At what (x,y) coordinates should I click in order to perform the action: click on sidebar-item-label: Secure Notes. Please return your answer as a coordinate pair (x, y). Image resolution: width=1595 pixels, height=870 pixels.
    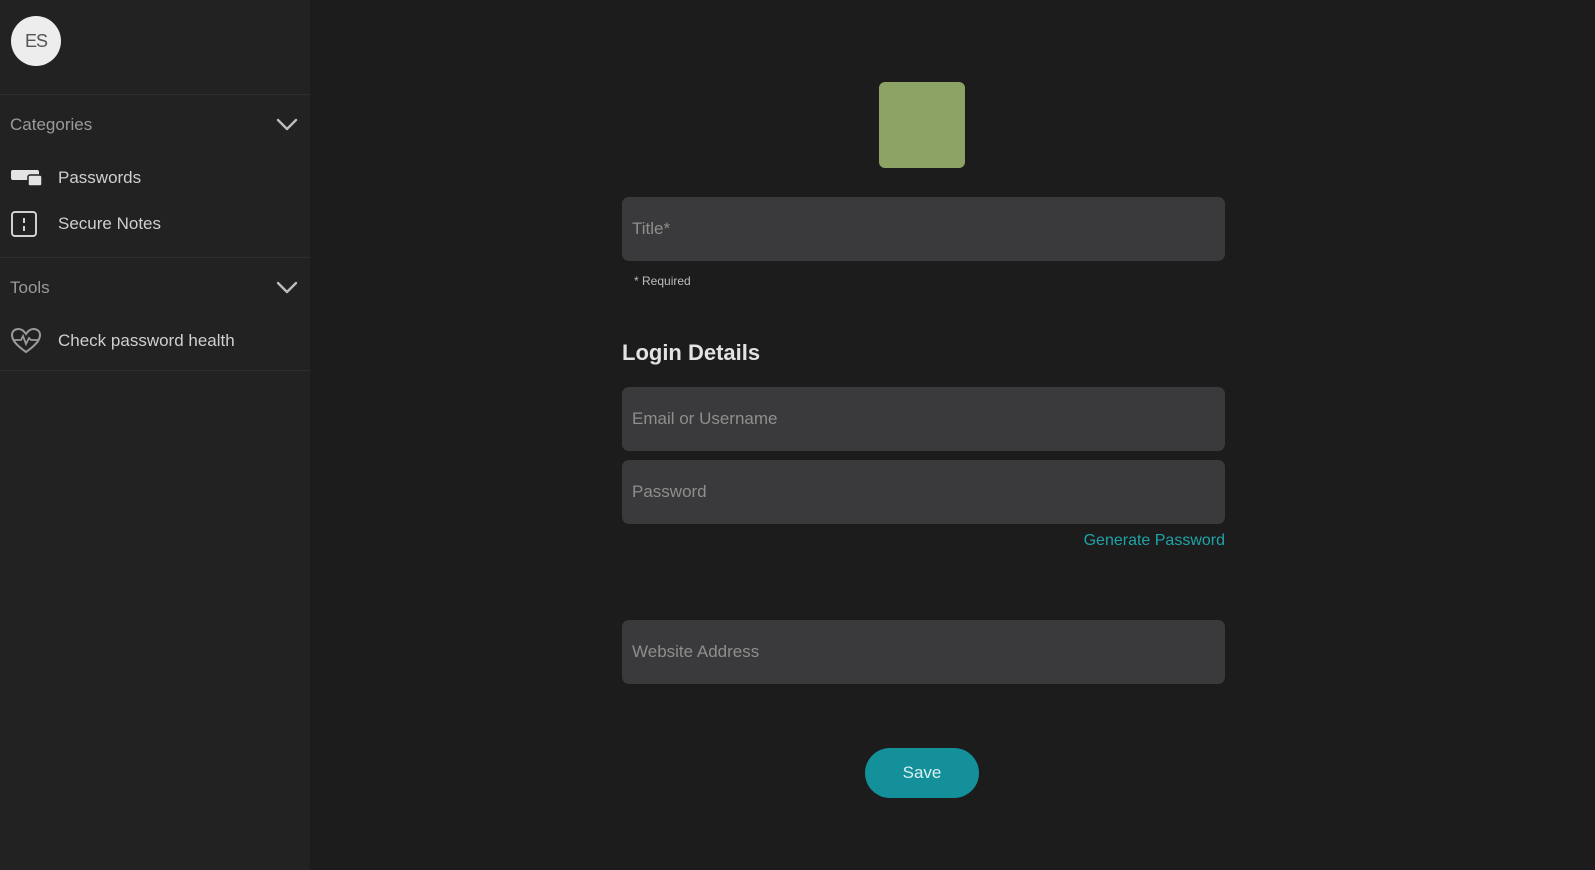
    Looking at the image, I should click on (109, 223).